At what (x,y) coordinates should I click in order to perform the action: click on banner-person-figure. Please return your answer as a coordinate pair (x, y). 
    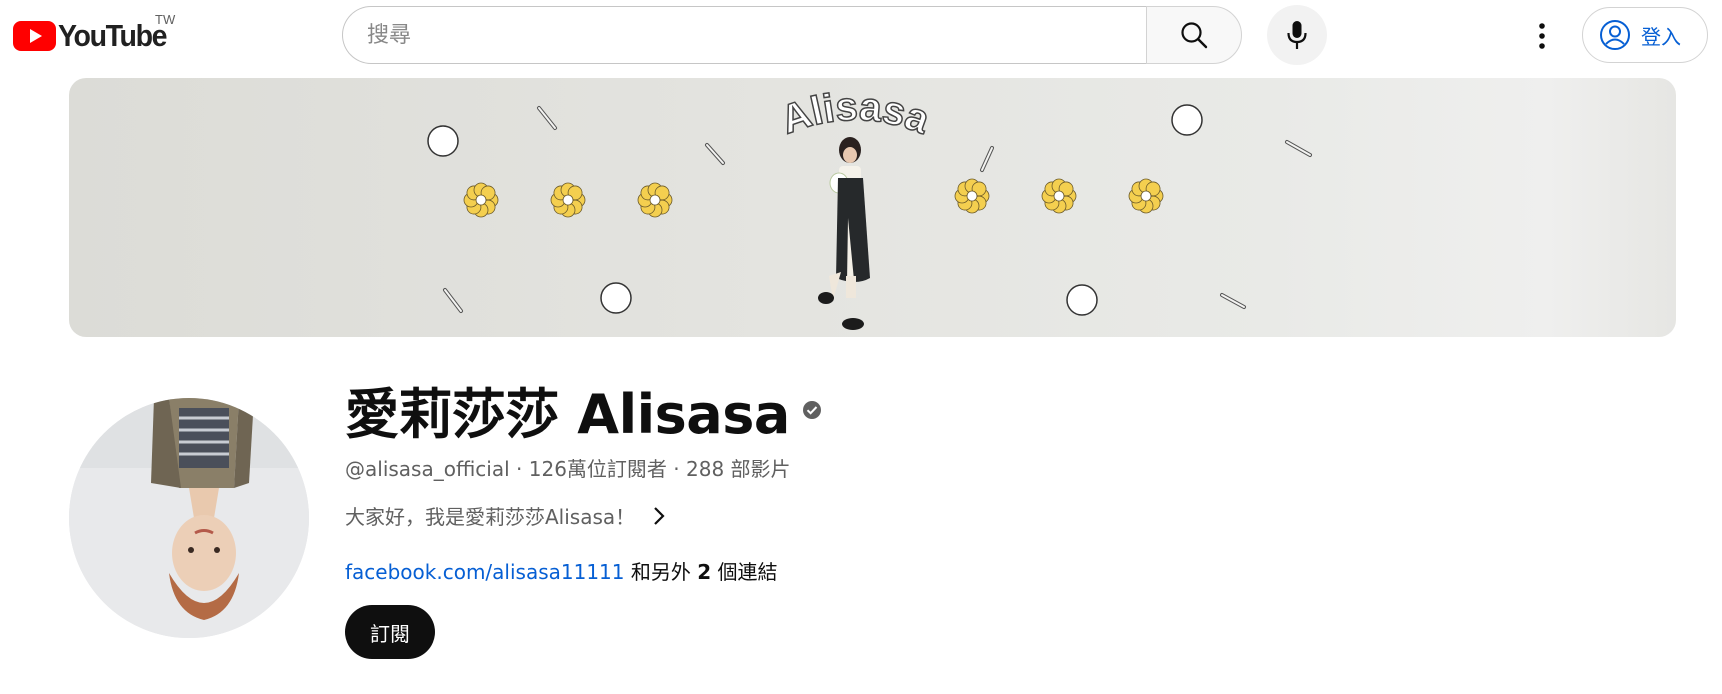
    Looking at the image, I should click on (844, 233).